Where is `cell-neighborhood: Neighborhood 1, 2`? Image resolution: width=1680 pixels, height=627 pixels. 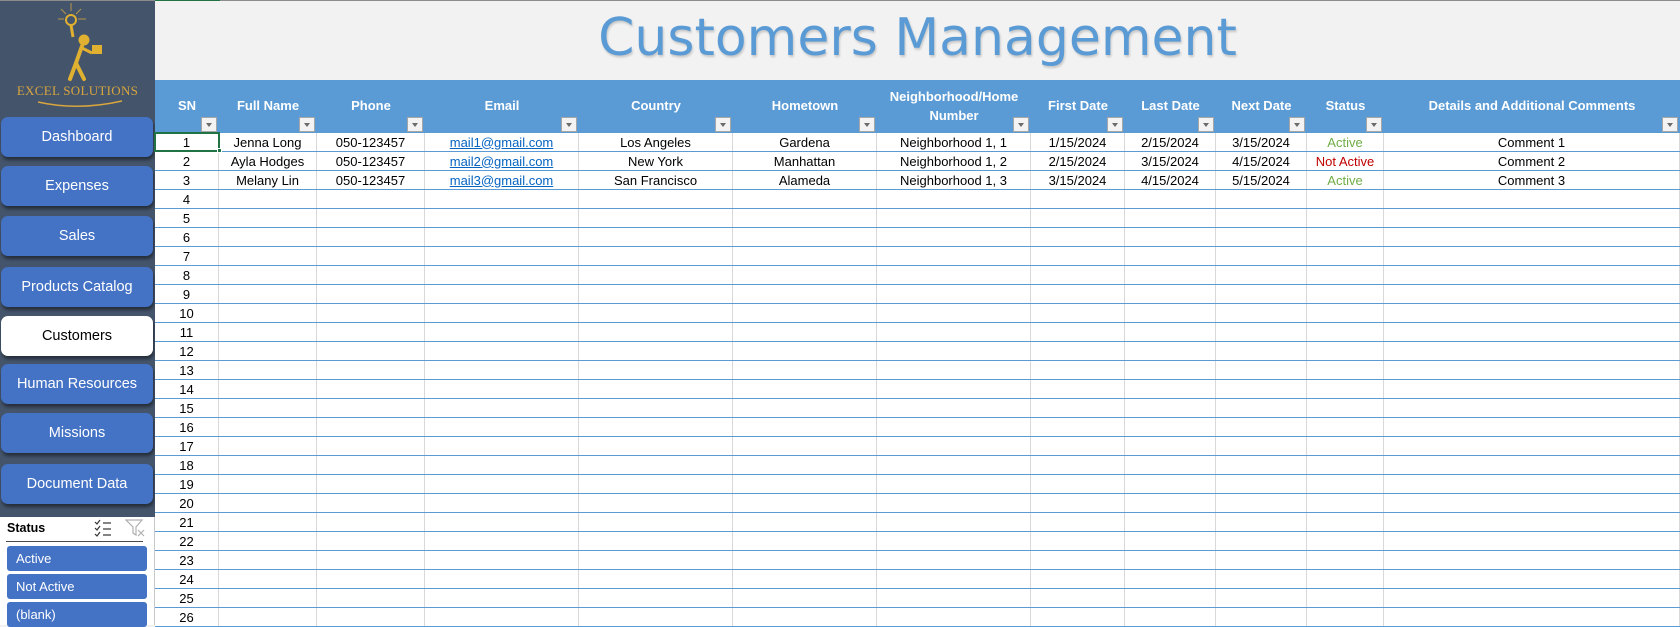
cell-neighborhood: Neighborhood 1, 2 is located at coordinates (954, 161).